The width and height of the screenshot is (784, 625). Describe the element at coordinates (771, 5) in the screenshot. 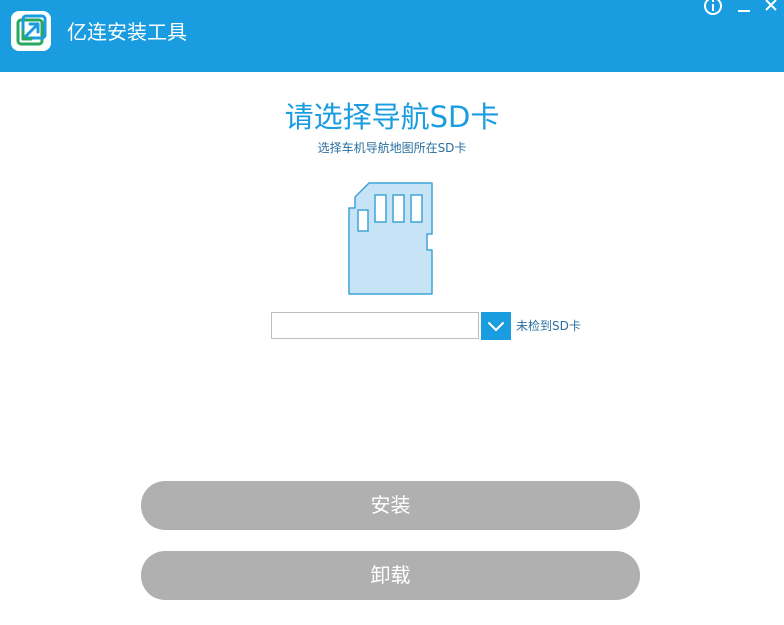

I see `close-icon` at that location.